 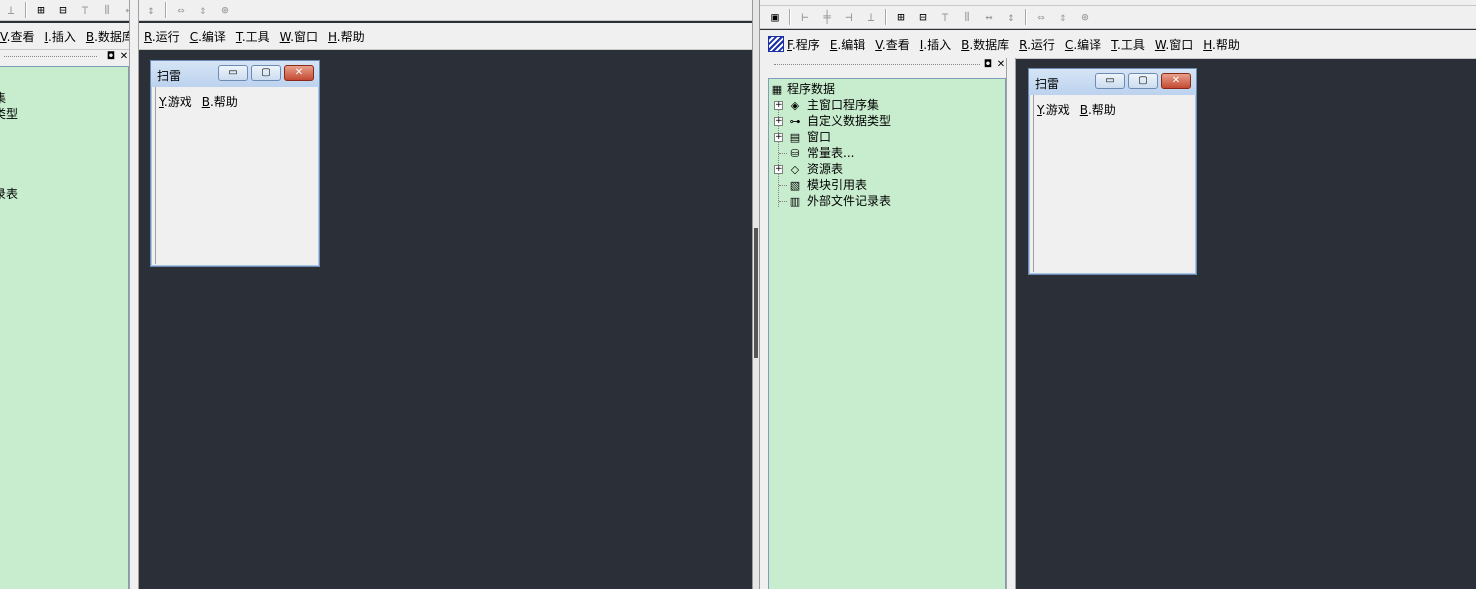 What do you see at coordinates (9, 114) in the screenshot?
I see `tree-item-partial: 类型` at bounding box center [9, 114].